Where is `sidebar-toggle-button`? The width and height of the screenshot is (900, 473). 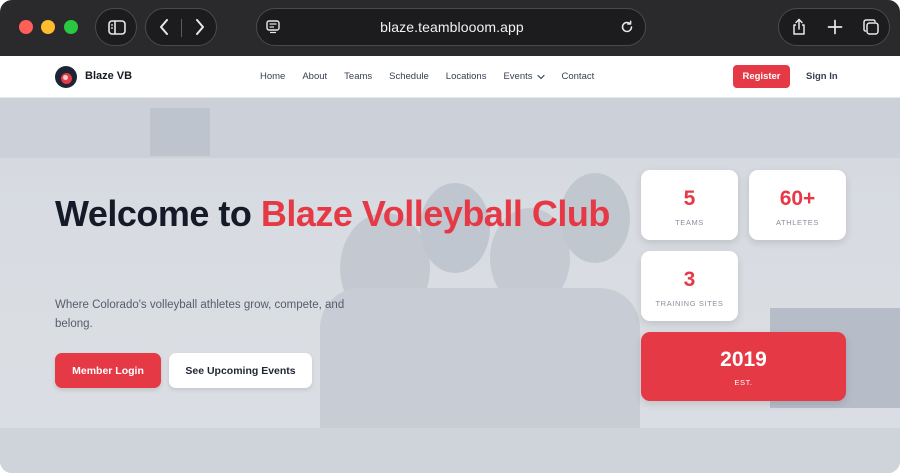 sidebar-toggle-button is located at coordinates (116, 27).